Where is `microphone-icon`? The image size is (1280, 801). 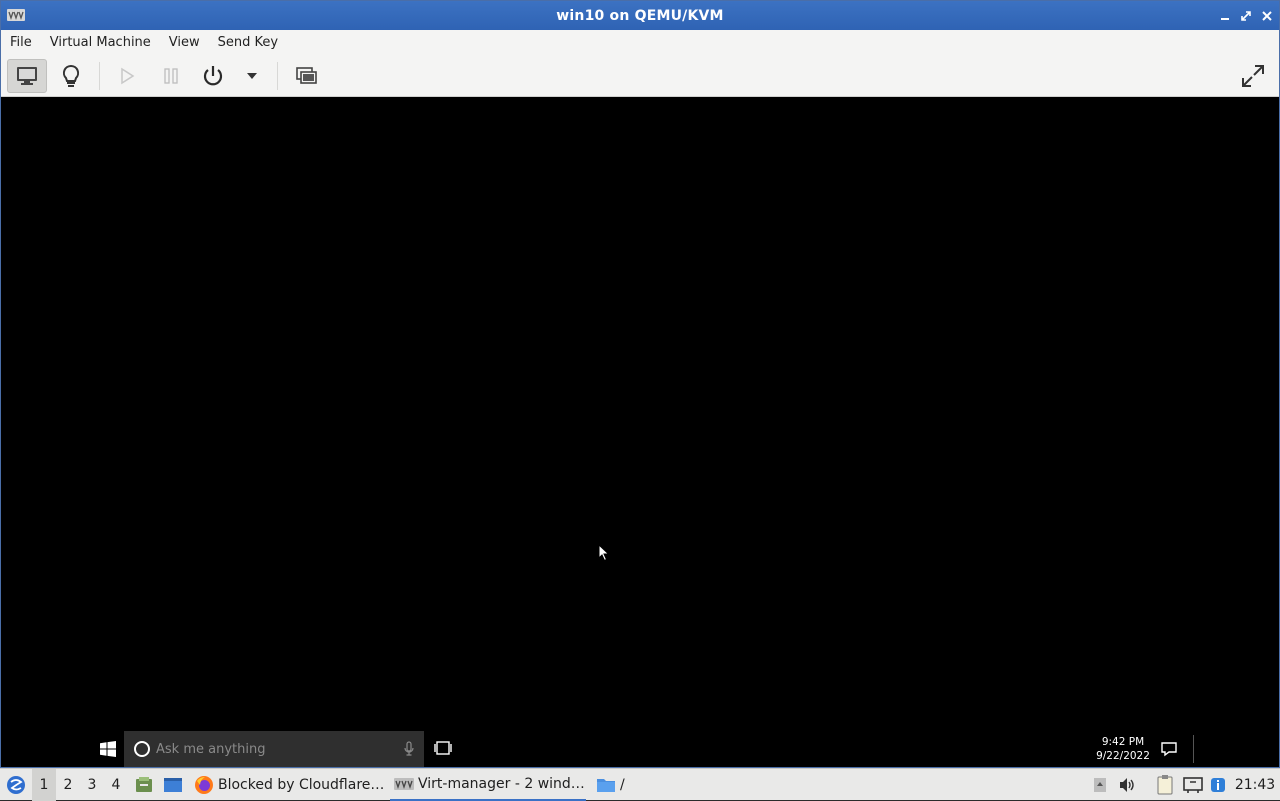
microphone-icon is located at coordinates (409, 749).